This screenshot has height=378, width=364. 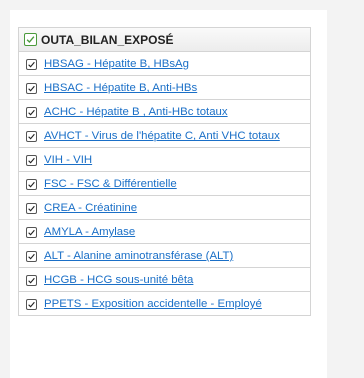 What do you see at coordinates (164, 160) in the screenshot?
I see `list-item: VIH - VIH` at bounding box center [164, 160].